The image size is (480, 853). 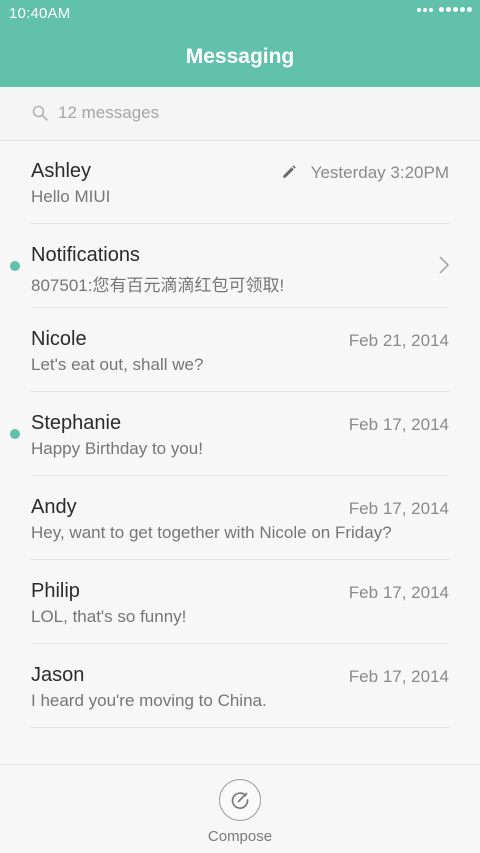 I want to click on conversation-row: Notifications 807501:您有百元滴滴红包可领取!, so click(x=240, y=266).